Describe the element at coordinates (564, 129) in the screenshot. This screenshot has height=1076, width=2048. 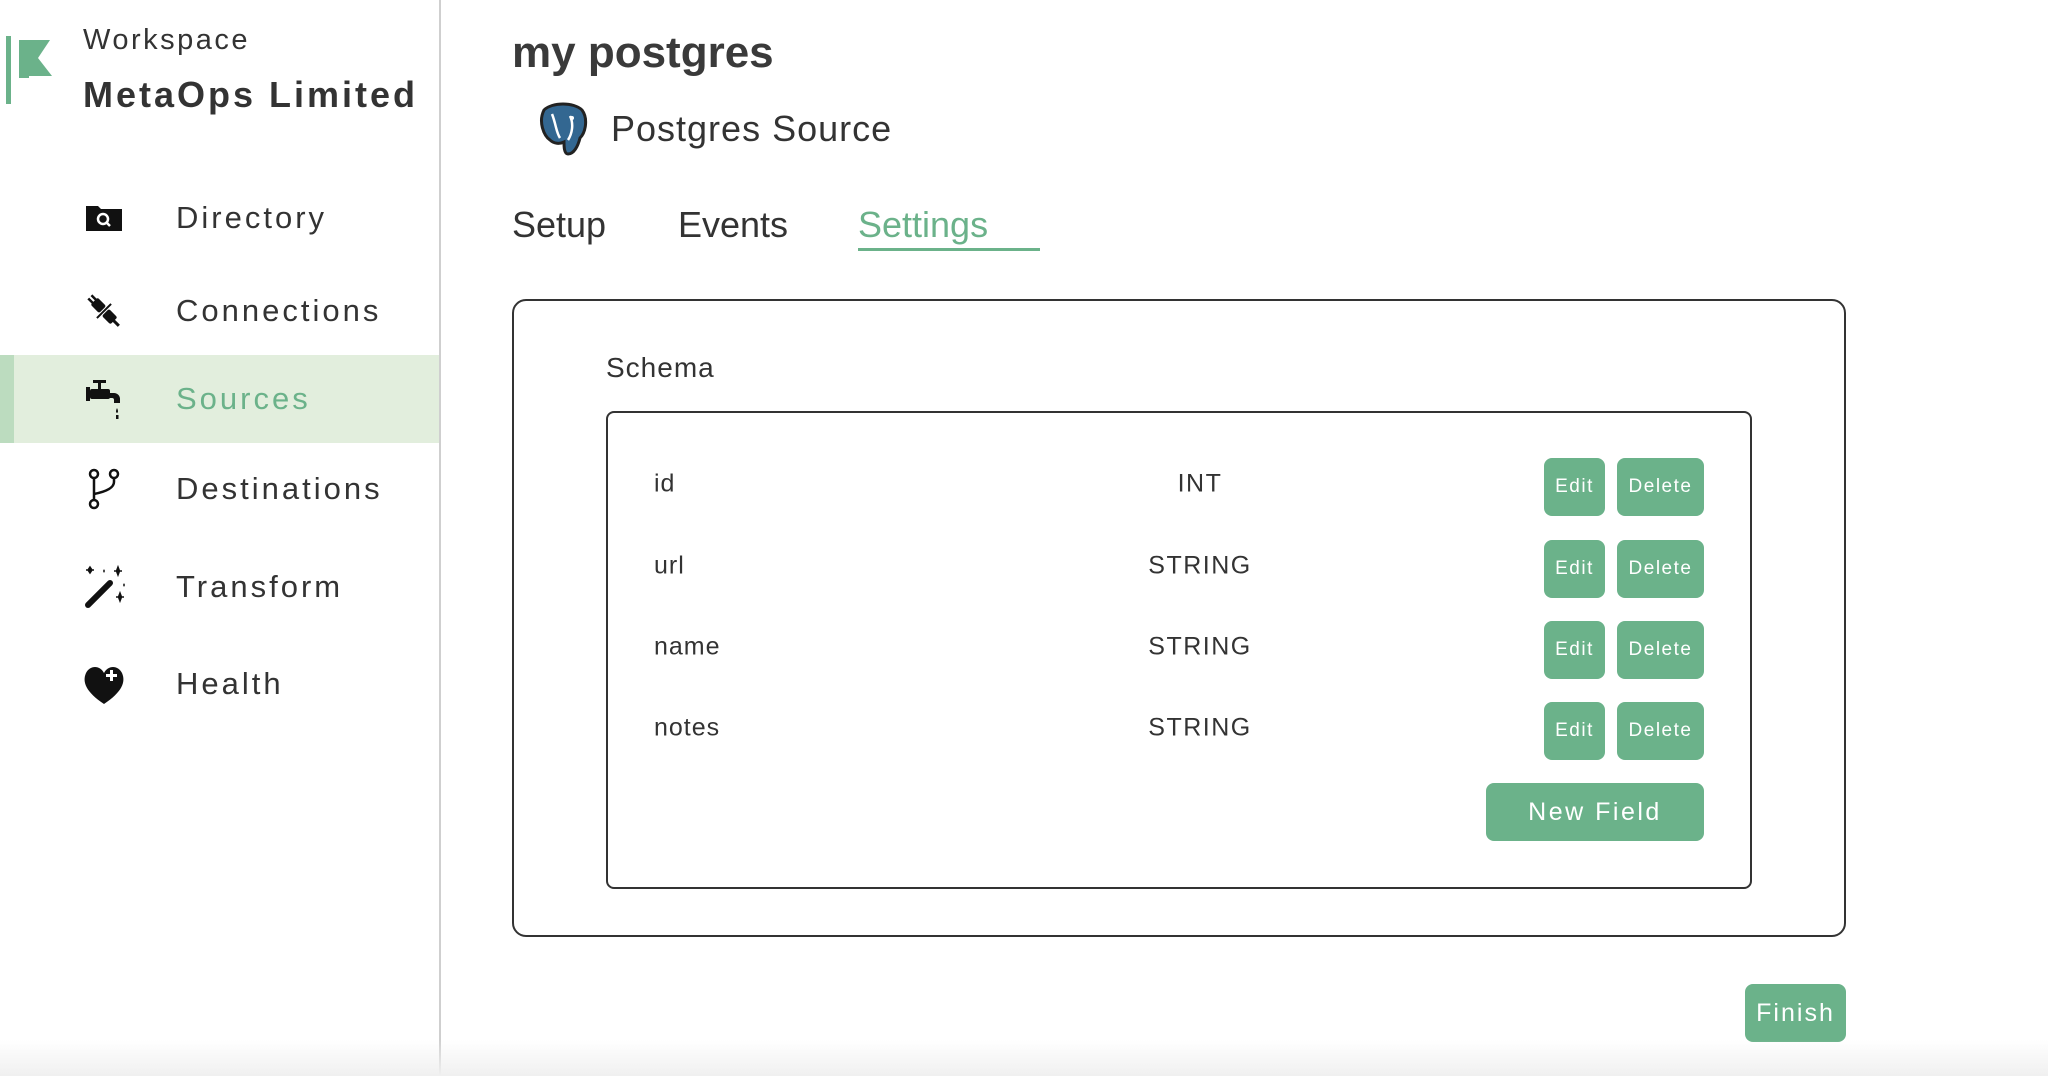
I see `postgres-elephant-icon` at that location.